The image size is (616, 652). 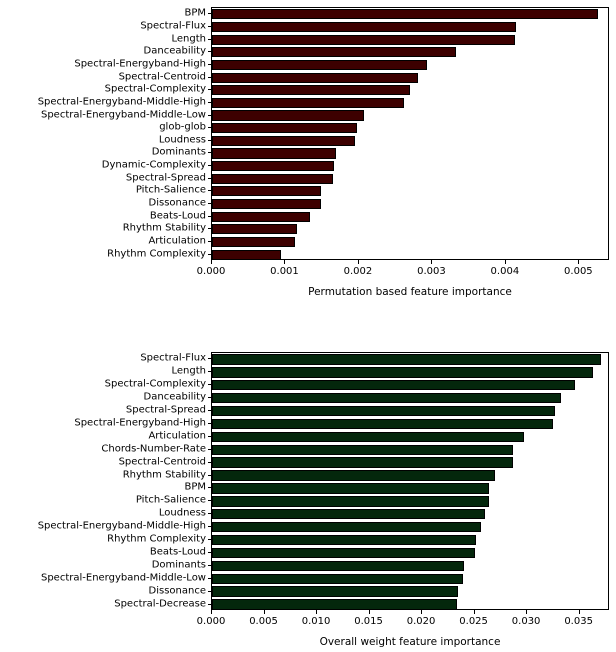 What do you see at coordinates (410, 553) in the screenshot?
I see `bar-beats-loud` at bounding box center [410, 553].